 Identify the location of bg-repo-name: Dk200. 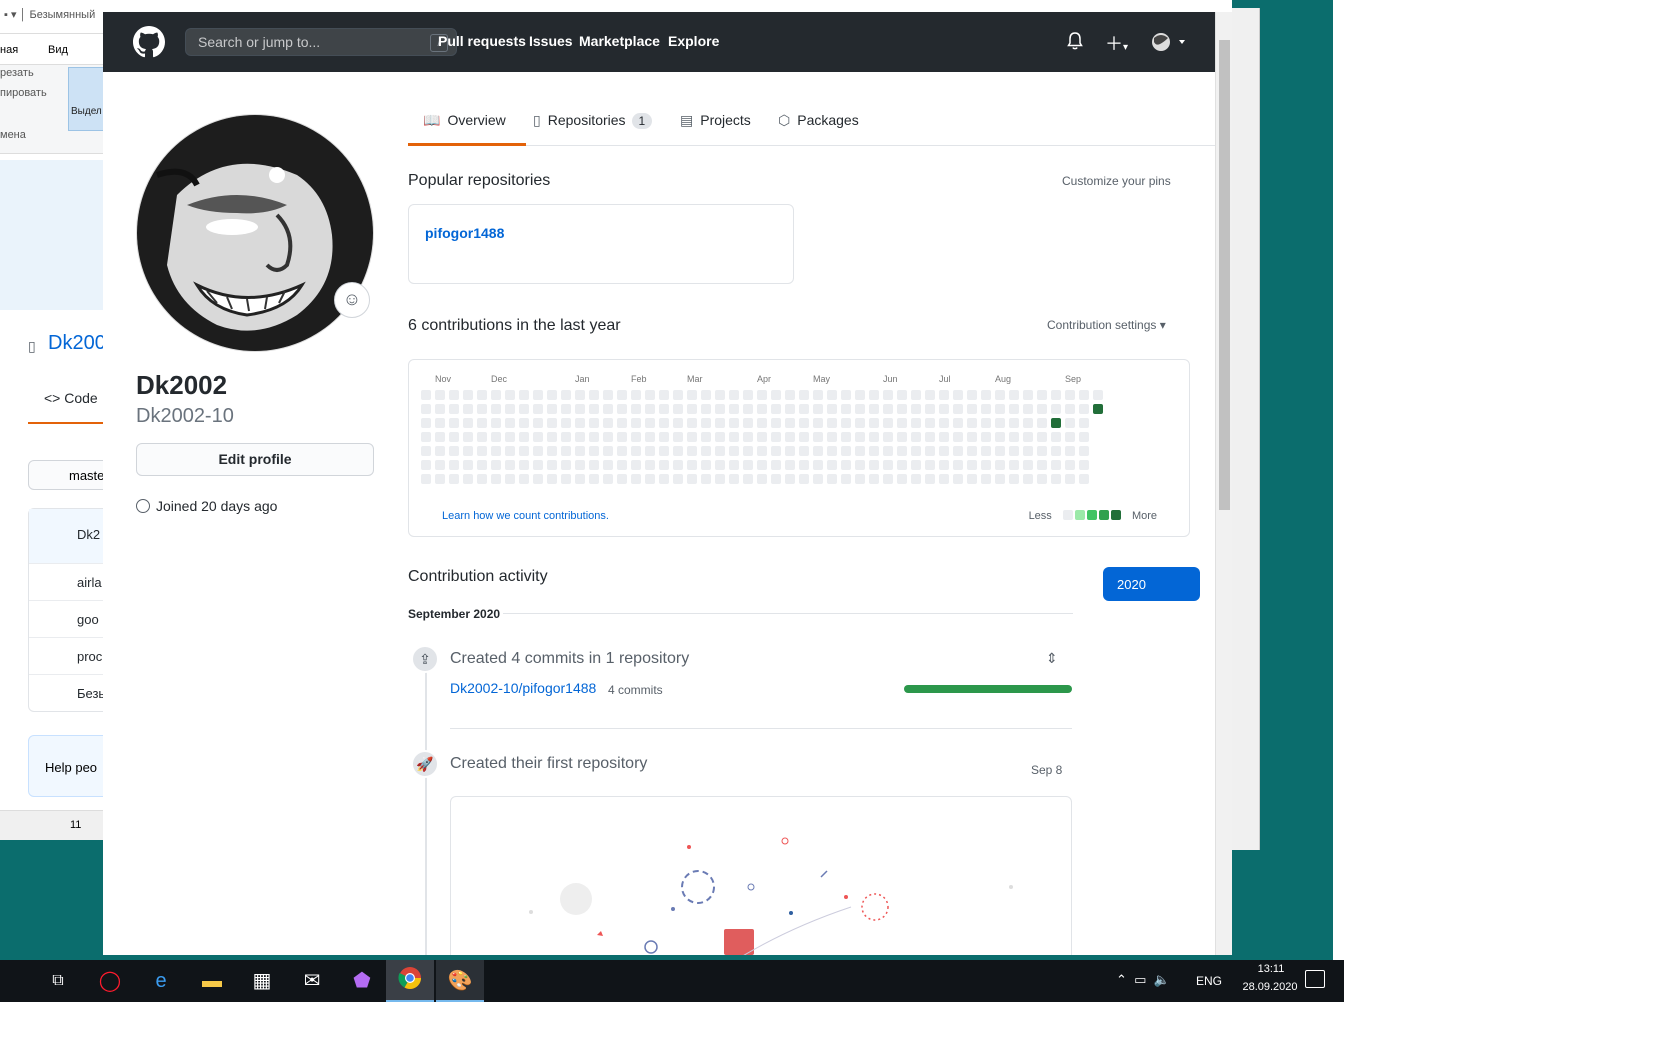
(77, 343).